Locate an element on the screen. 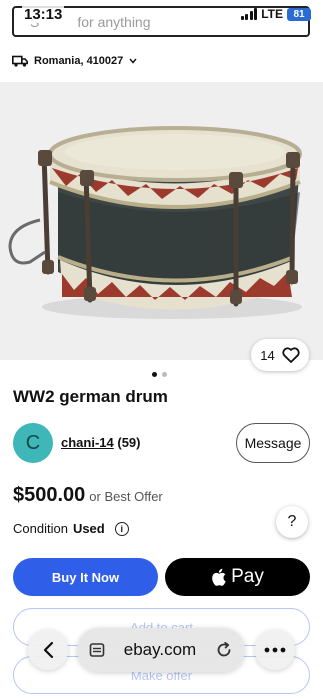 This screenshot has width=323, height=699. more-icon is located at coordinates (275, 650).